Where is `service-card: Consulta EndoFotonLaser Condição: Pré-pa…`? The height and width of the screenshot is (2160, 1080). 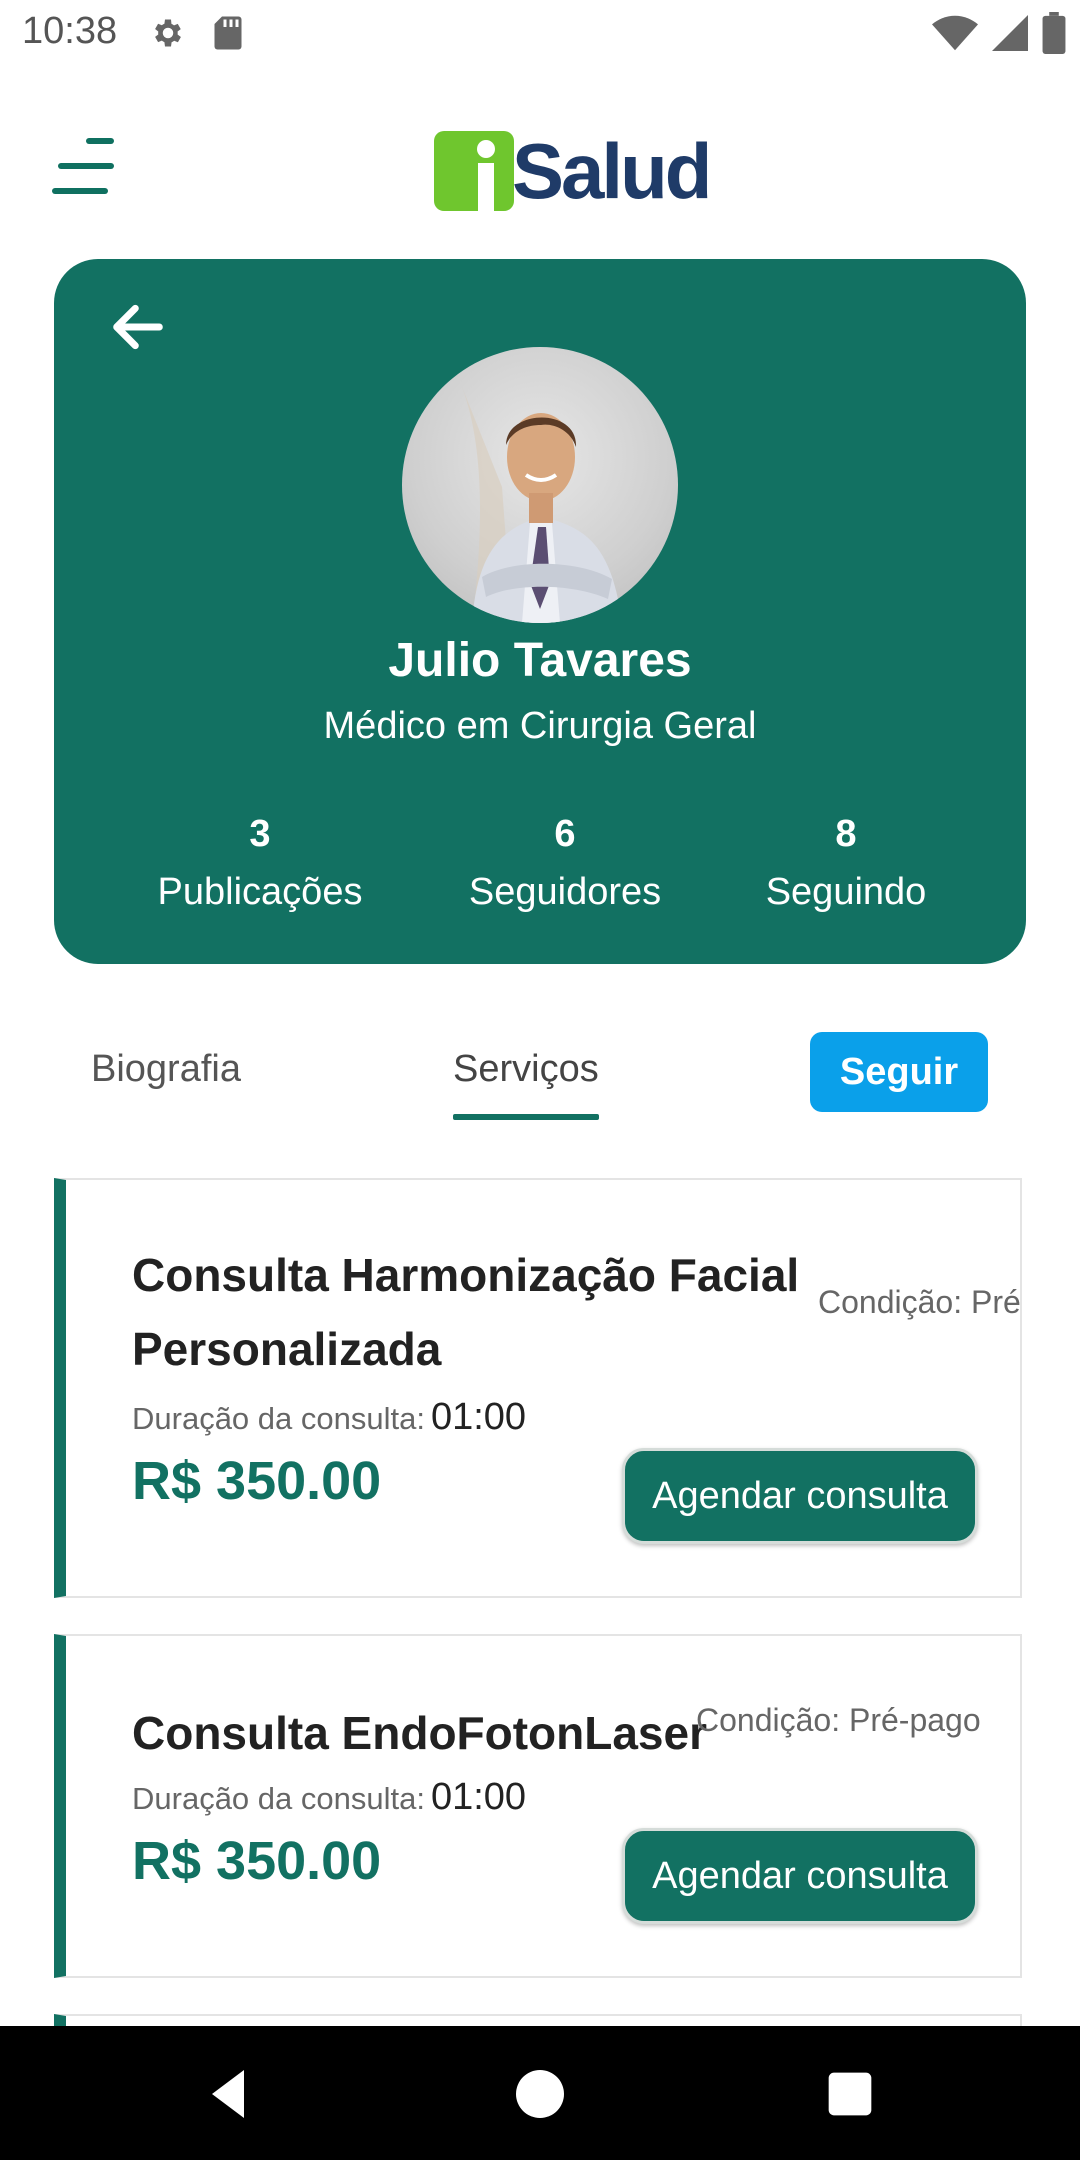
service-card: Consulta EndoFotonLaser Condição: Pré-pa… is located at coordinates (538, 1806).